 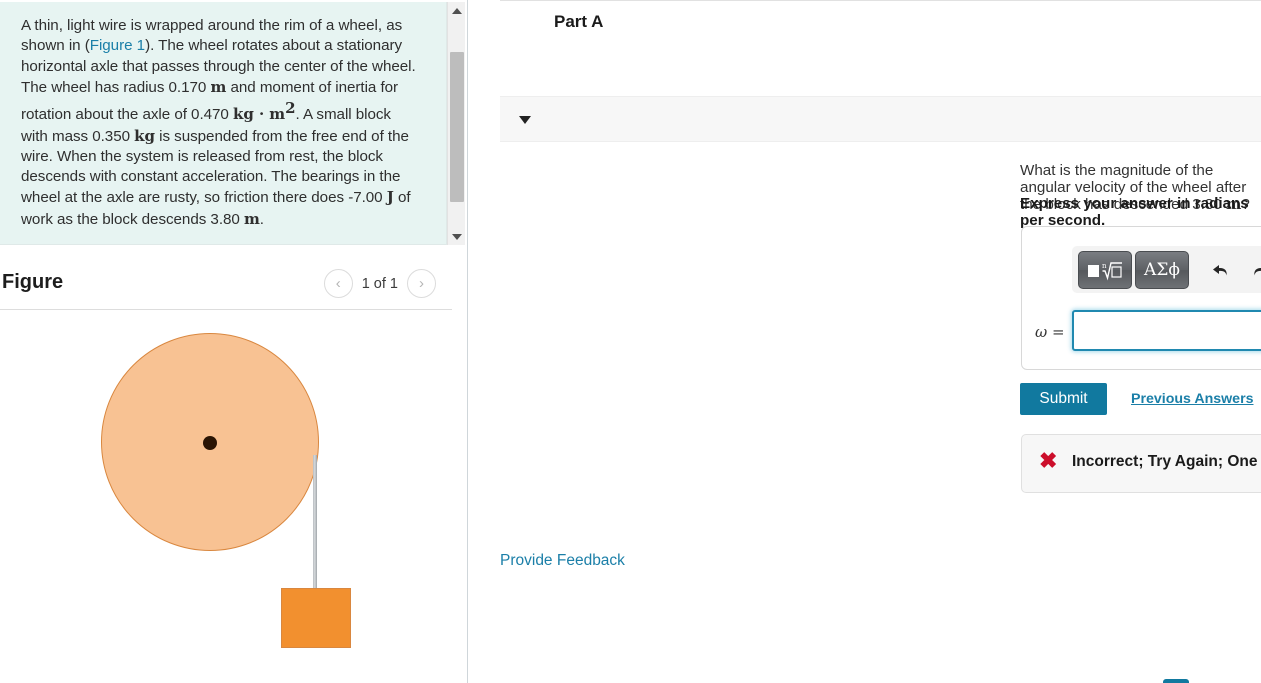 What do you see at coordinates (316, 618) in the screenshot?
I see `block-shape` at bounding box center [316, 618].